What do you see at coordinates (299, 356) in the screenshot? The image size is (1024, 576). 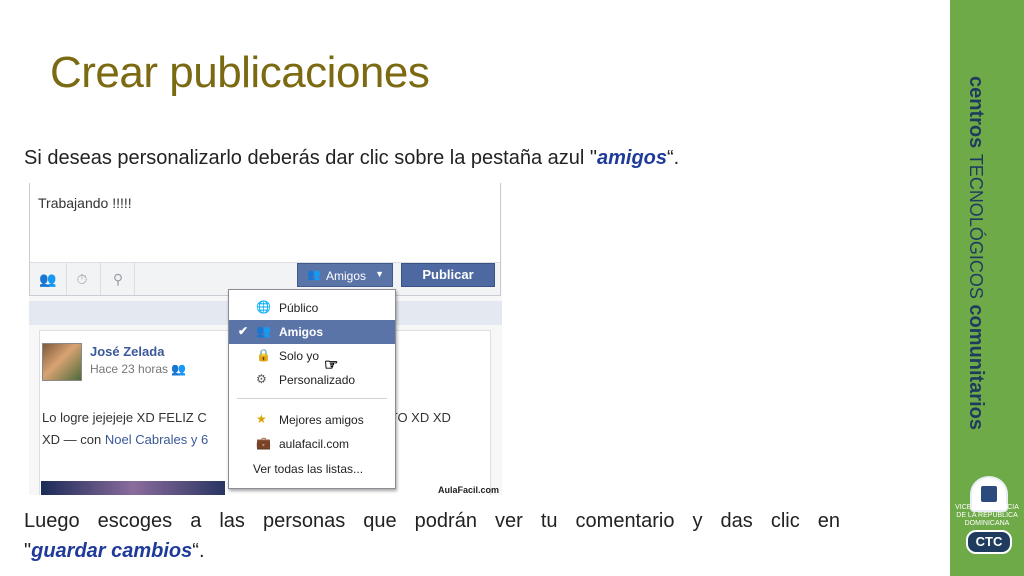 I see `menu-item-label: Solo yo` at bounding box center [299, 356].